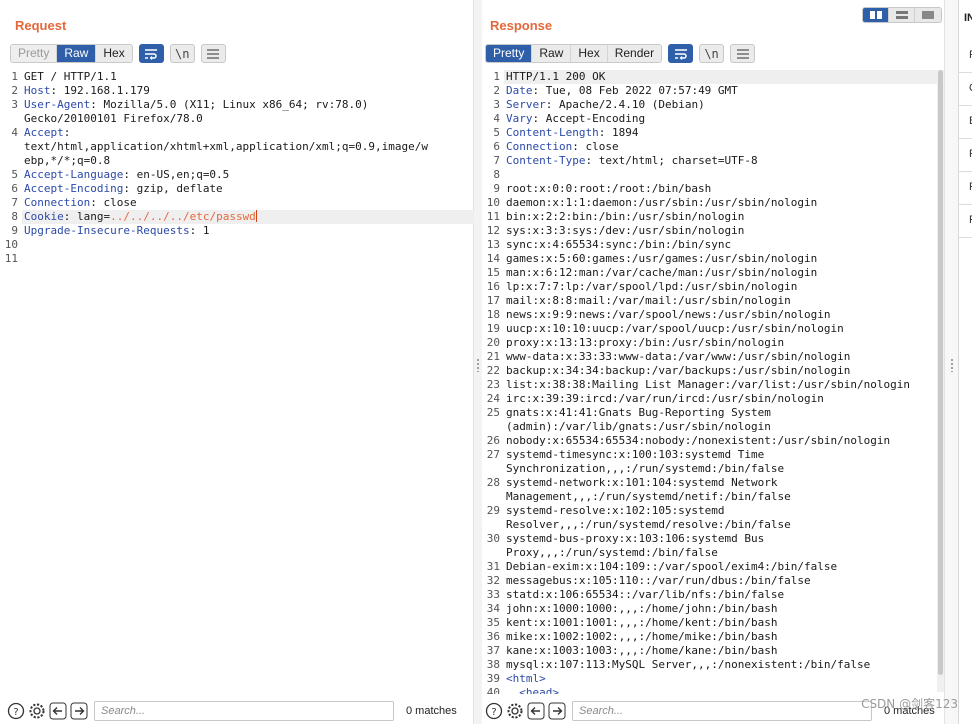 Image resolution: width=972 pixels, height=724 pixels. I want to click on line-number: 19, so click(493, 328).